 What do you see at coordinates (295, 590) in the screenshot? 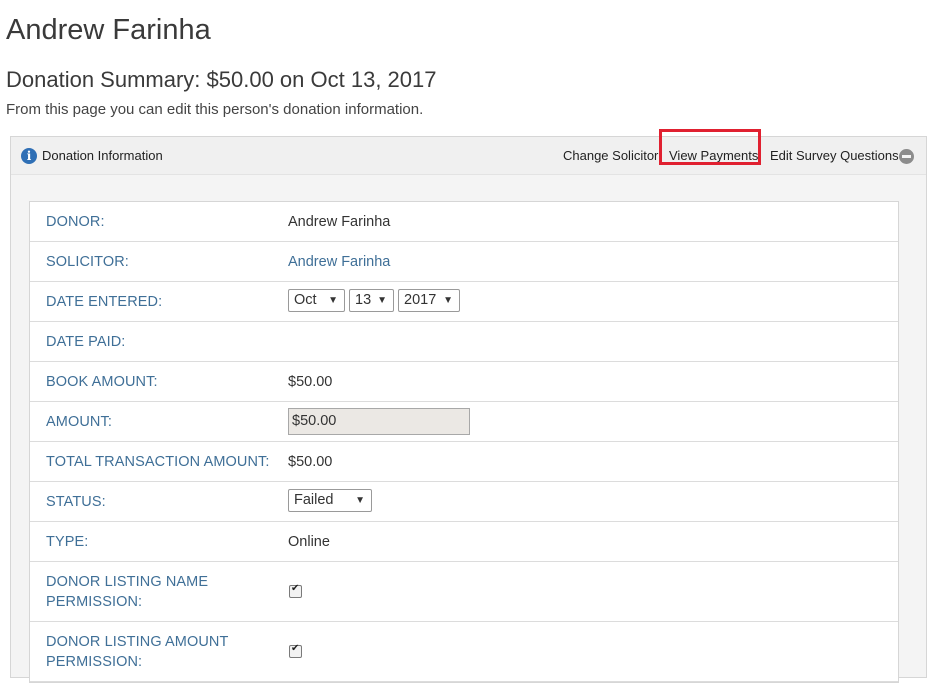
I see `donor-listing-name-permission-checkbox` at bounding box center [295, 590].